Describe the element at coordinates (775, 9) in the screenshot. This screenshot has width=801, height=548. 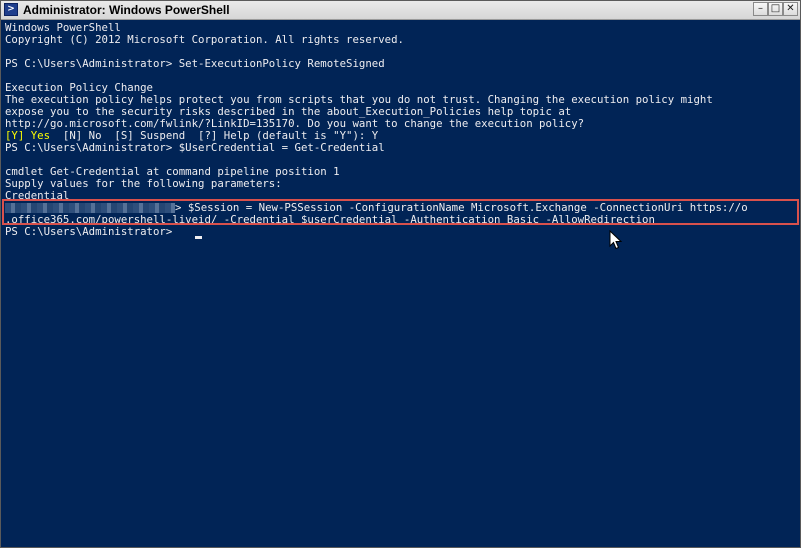
I see `maximize-button: □` at that location.